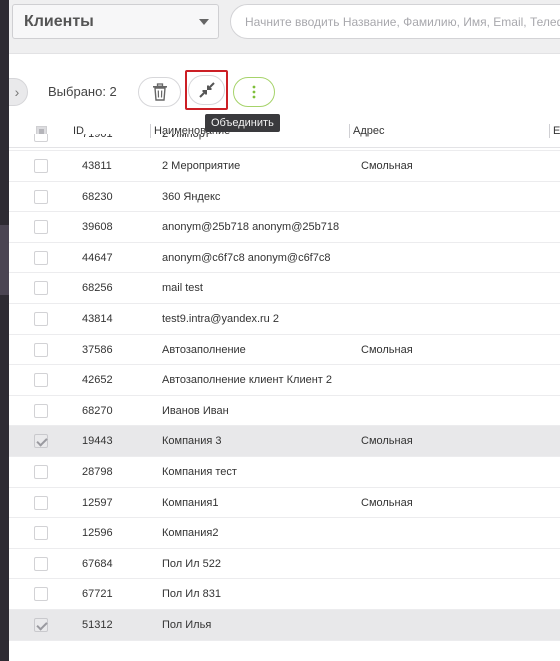  I want to click on cell-name: Иванов Иван, so click(195, 411).